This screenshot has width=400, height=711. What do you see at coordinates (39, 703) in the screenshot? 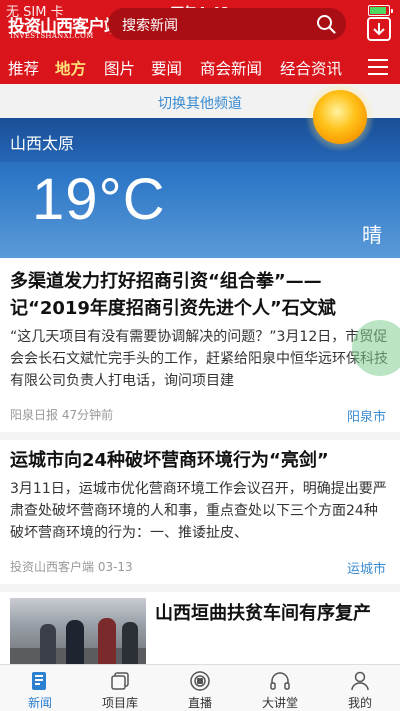
I see `tab-label: 新闻` at bounding box center [39, 703].